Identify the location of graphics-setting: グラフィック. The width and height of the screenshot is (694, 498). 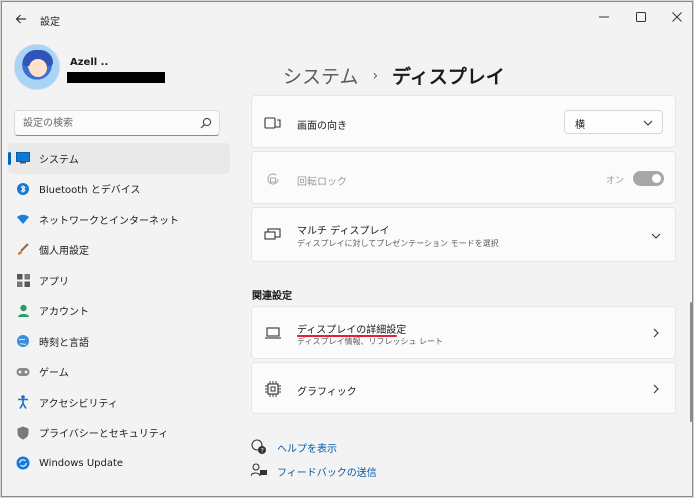
(463, 388).